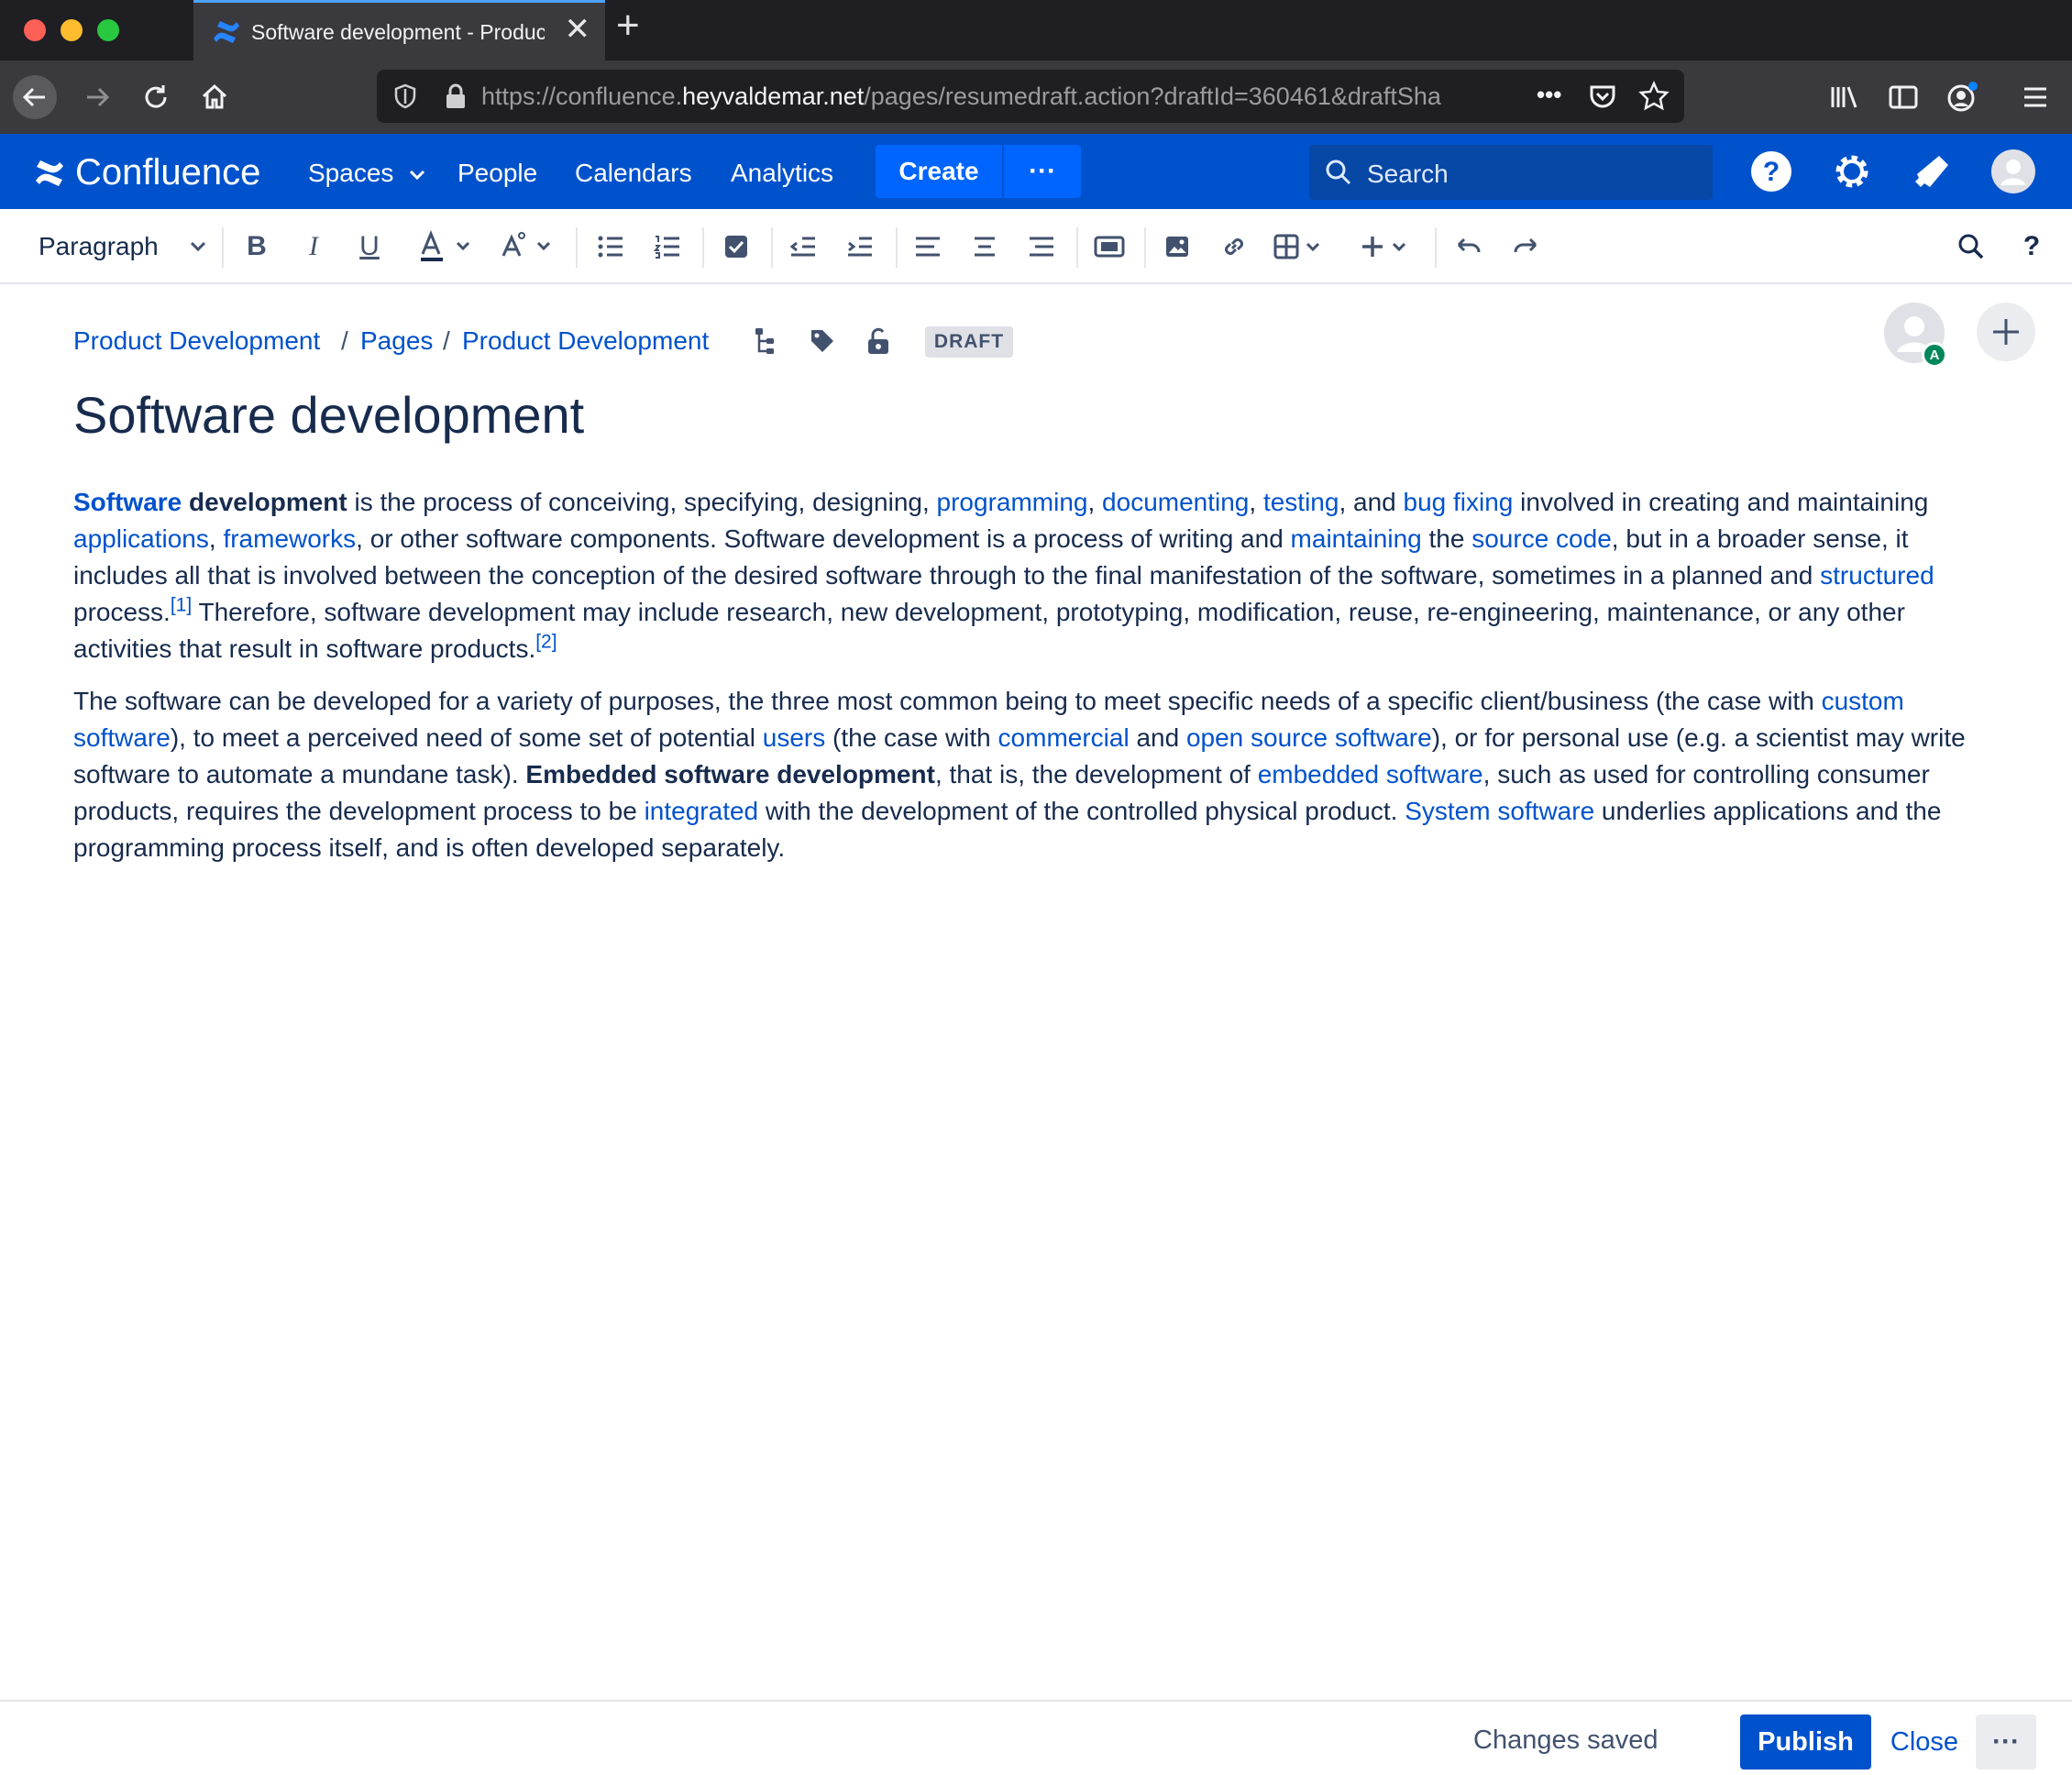  Describe the element at coordinates (1041, 247) in the screenshot. I see `align-right-button` at that location.